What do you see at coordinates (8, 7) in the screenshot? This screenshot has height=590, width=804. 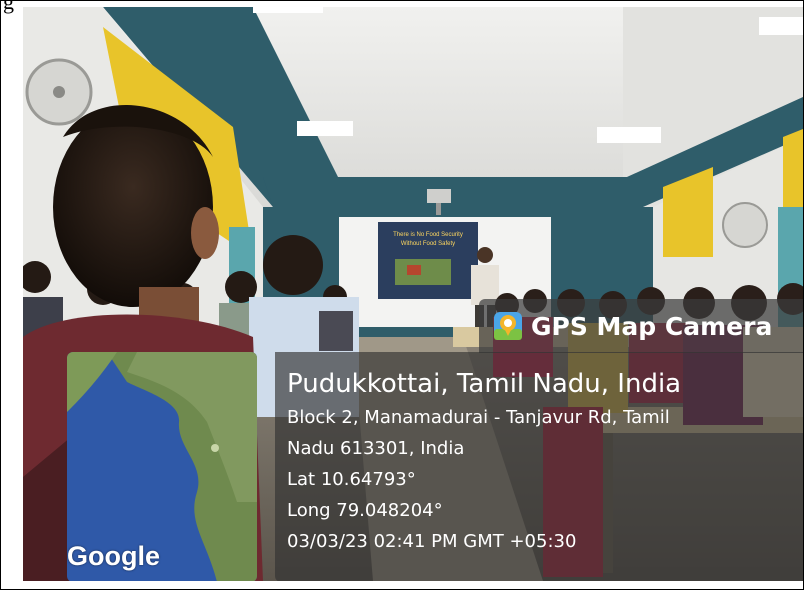 I see `cut-off-text: g` at bounding box center [8, 7].